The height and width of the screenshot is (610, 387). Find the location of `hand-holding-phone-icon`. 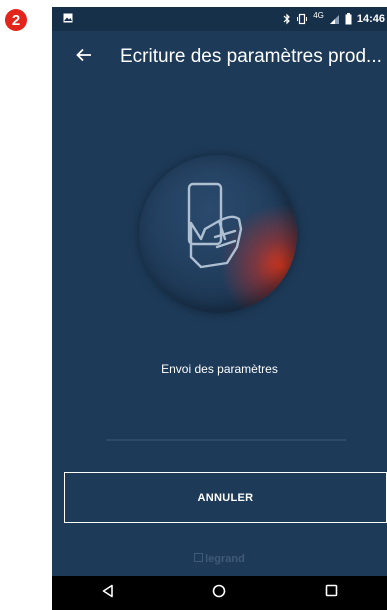

hand-holding-phone-icon is located at coordinates (219, 231).